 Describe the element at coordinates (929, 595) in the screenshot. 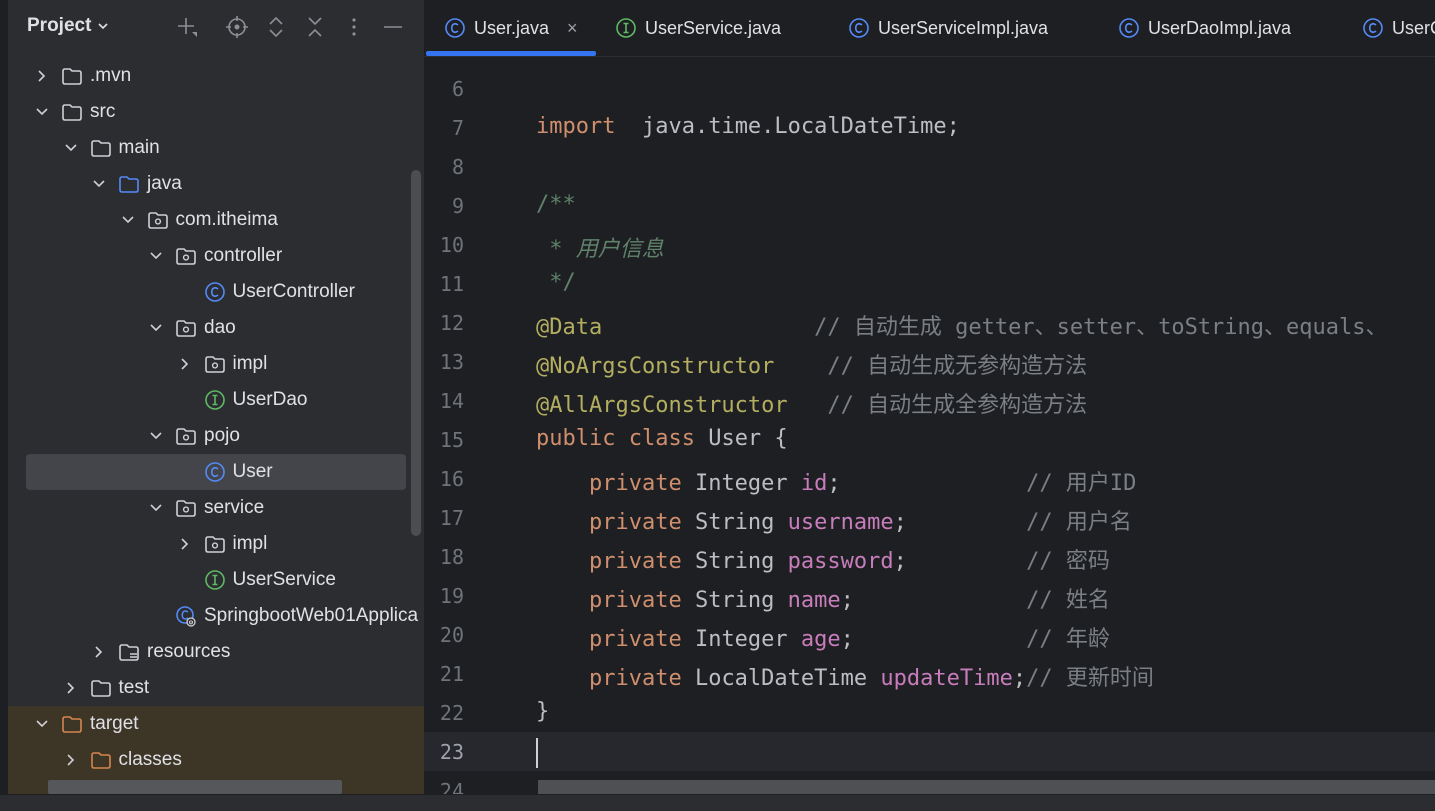

I see `code-line: 19 private String name; // 姓名` at that location.